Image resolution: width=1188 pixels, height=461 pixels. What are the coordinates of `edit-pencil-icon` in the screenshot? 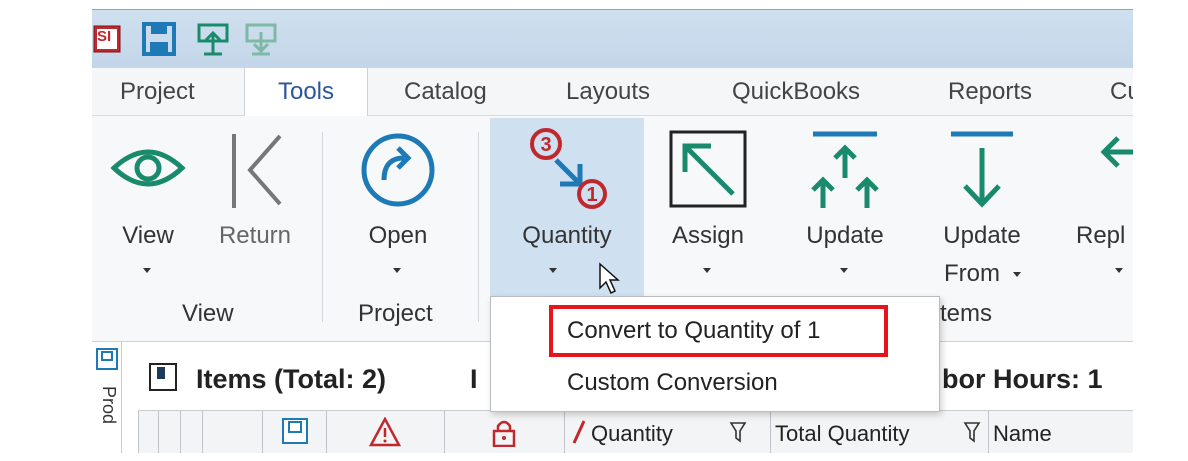 It's located at (579, 432).